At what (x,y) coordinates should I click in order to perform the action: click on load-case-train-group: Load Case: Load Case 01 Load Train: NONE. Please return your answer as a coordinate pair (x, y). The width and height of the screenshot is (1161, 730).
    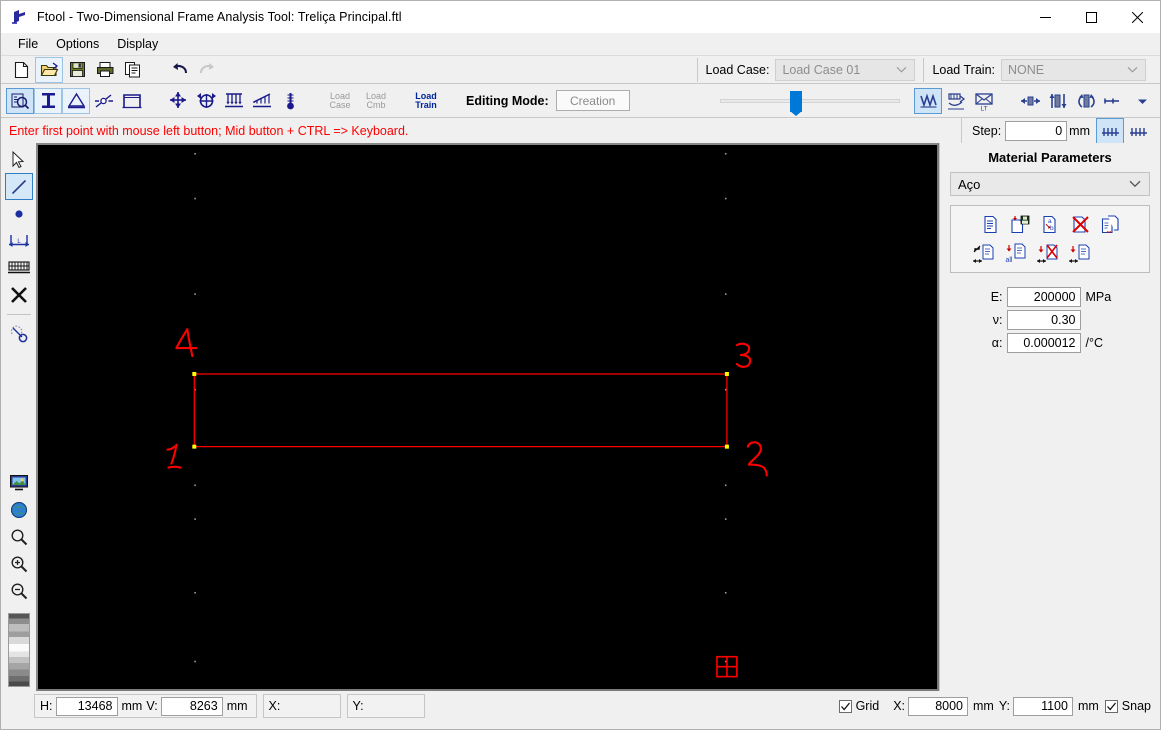
    Looking at the image, I should click on (928, 70).